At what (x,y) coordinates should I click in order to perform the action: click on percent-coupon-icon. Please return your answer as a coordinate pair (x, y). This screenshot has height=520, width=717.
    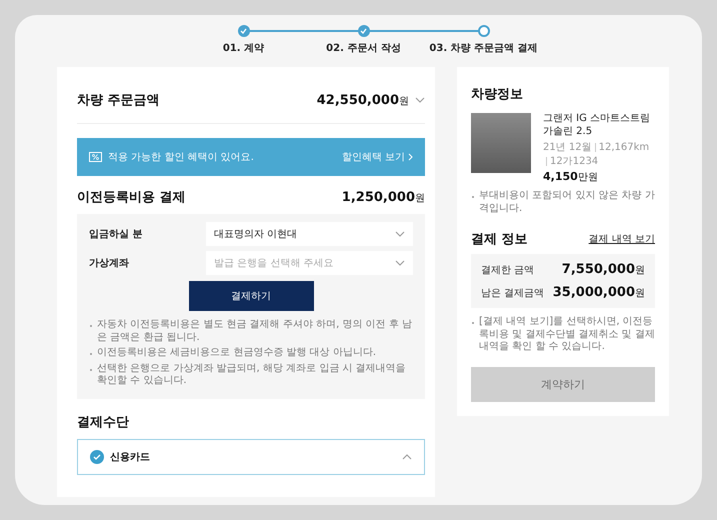
    Looking at the image, I should click on (95, 157).